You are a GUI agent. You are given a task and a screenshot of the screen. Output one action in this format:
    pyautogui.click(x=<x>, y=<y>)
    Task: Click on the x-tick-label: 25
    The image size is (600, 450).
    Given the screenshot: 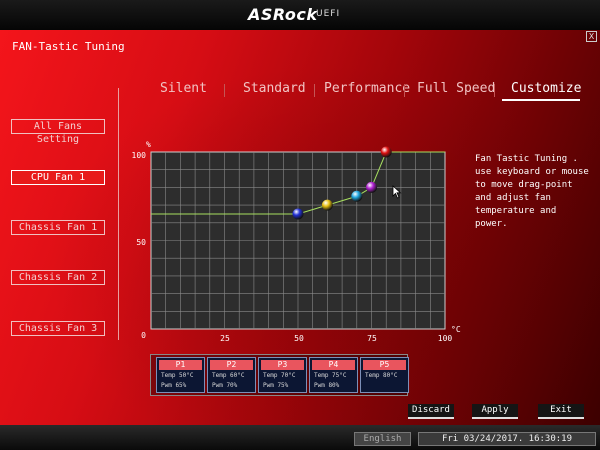 What is the action you would take?
    pyautogui.click(x=225, y=338)
    